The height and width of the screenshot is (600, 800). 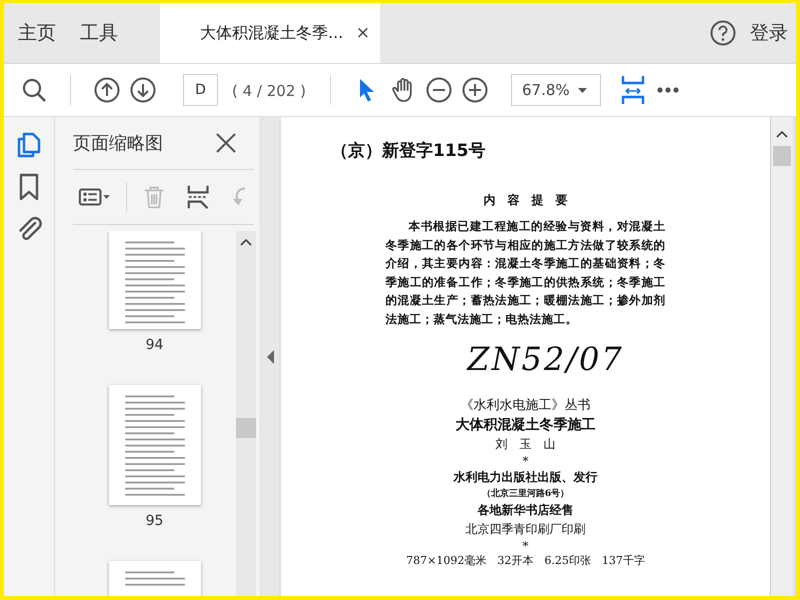 What do you see at coordinates (526, 510) in the screenshot?
I see `publisher-line: 各地新华书店经售` at bounding box center [526, 510].